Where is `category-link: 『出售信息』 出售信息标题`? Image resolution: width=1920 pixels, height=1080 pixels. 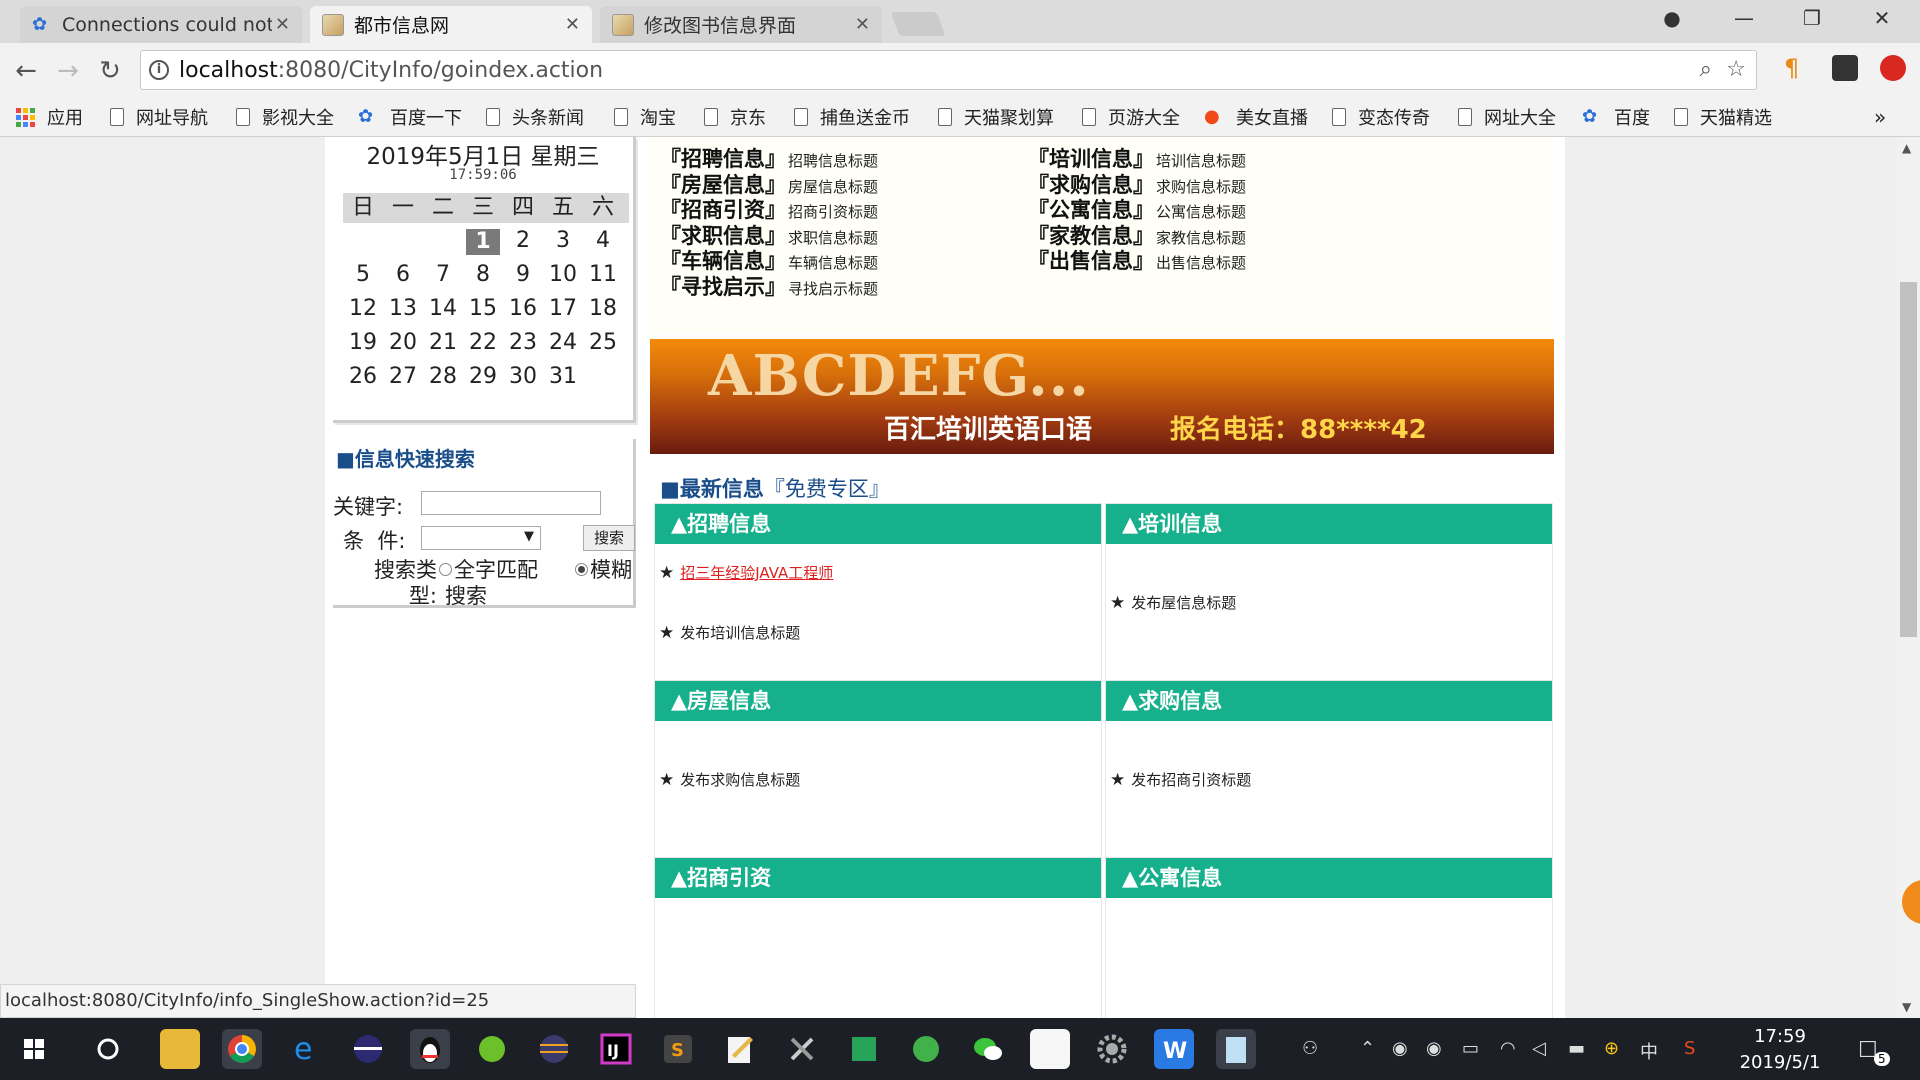 category-link: 『出售信息』 出售信息标题 is located at coordinates (1137, 260).